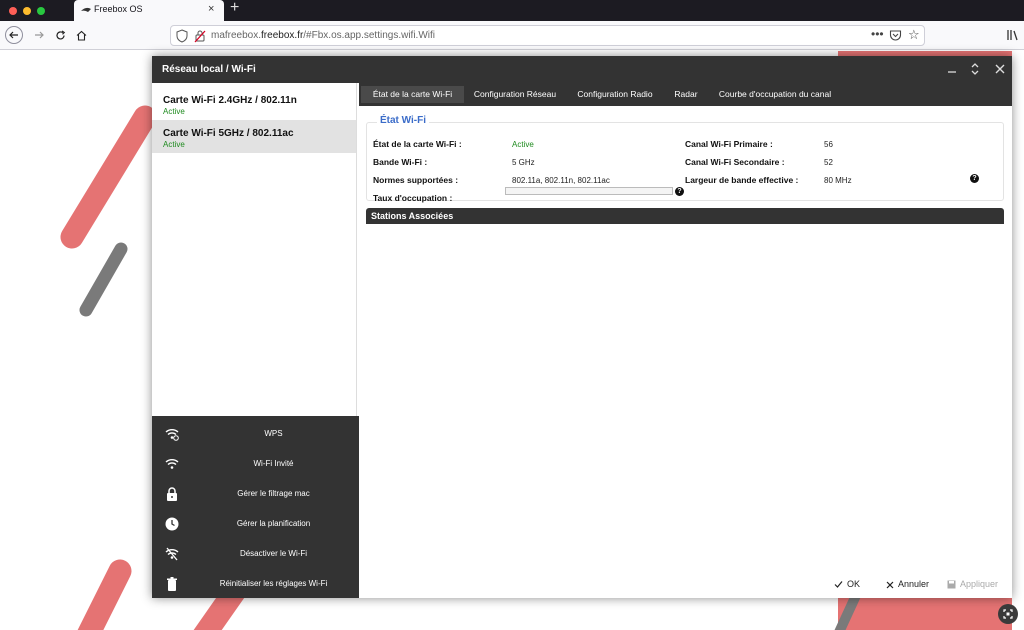  I want to click on cancel-button: Annuler, so click(907, 584).